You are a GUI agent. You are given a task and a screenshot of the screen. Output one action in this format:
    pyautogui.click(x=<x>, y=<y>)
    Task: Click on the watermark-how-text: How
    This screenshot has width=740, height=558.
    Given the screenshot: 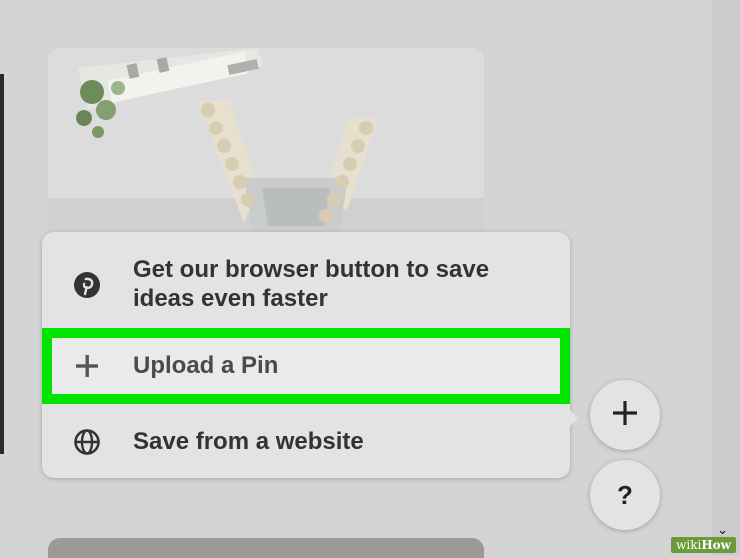 What is the action you would take?
    pyautogui.click(x=716, y=545)
    